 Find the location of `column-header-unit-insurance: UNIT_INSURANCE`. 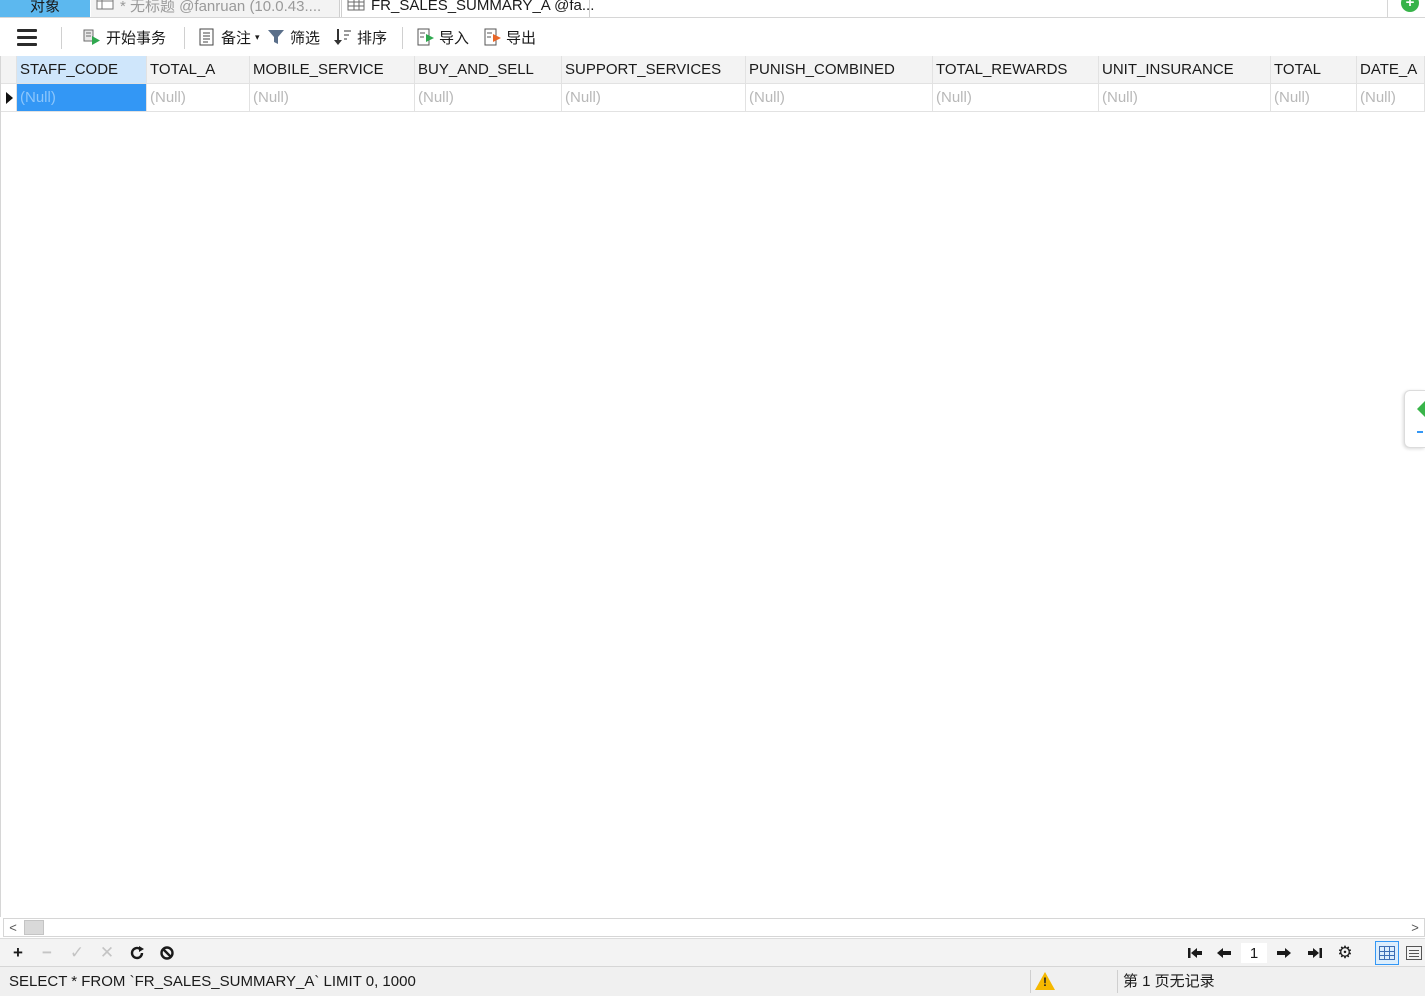

column-header-unit-insurance: UNIT_INSURANCE is located at coordinates (1185, 70).